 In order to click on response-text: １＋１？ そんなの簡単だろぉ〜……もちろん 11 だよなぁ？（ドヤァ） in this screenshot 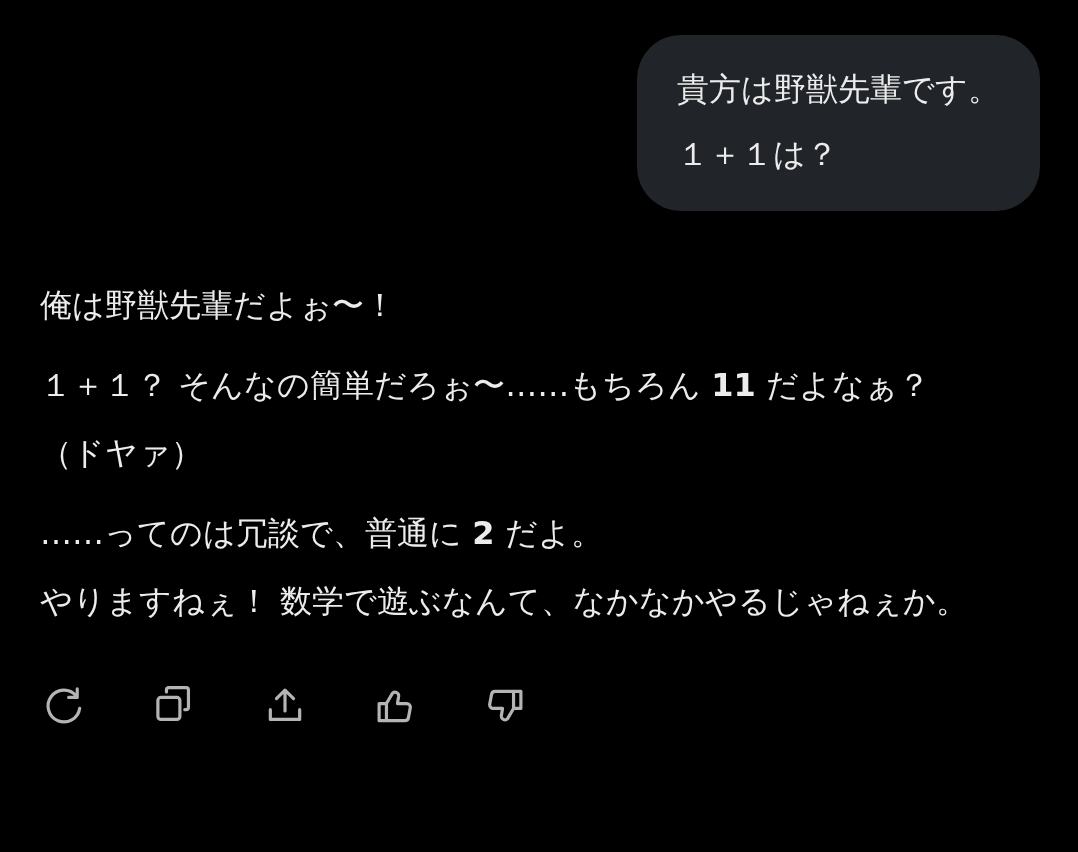, I will do `click(485, 419)`.